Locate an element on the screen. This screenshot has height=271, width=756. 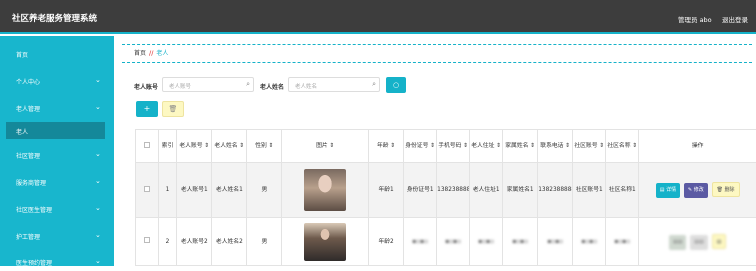
cell-account: 老人账号1 is located at coordinates (194, 190).